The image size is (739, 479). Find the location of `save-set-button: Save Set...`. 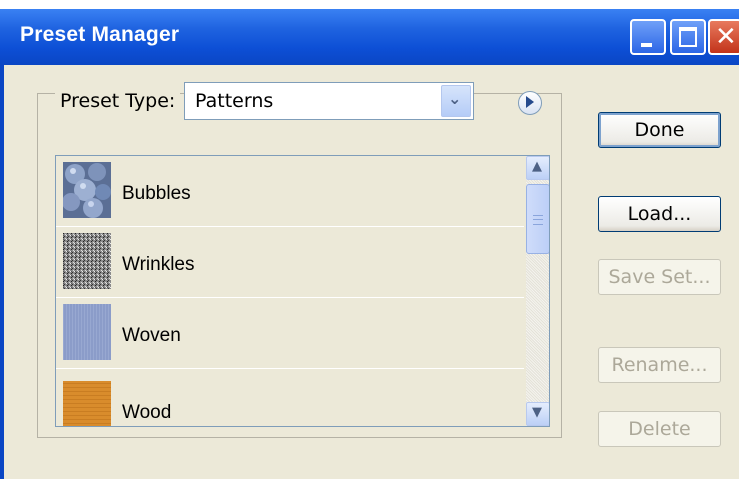

save-set-button: Save Set... is located at coordinates (659, 277).